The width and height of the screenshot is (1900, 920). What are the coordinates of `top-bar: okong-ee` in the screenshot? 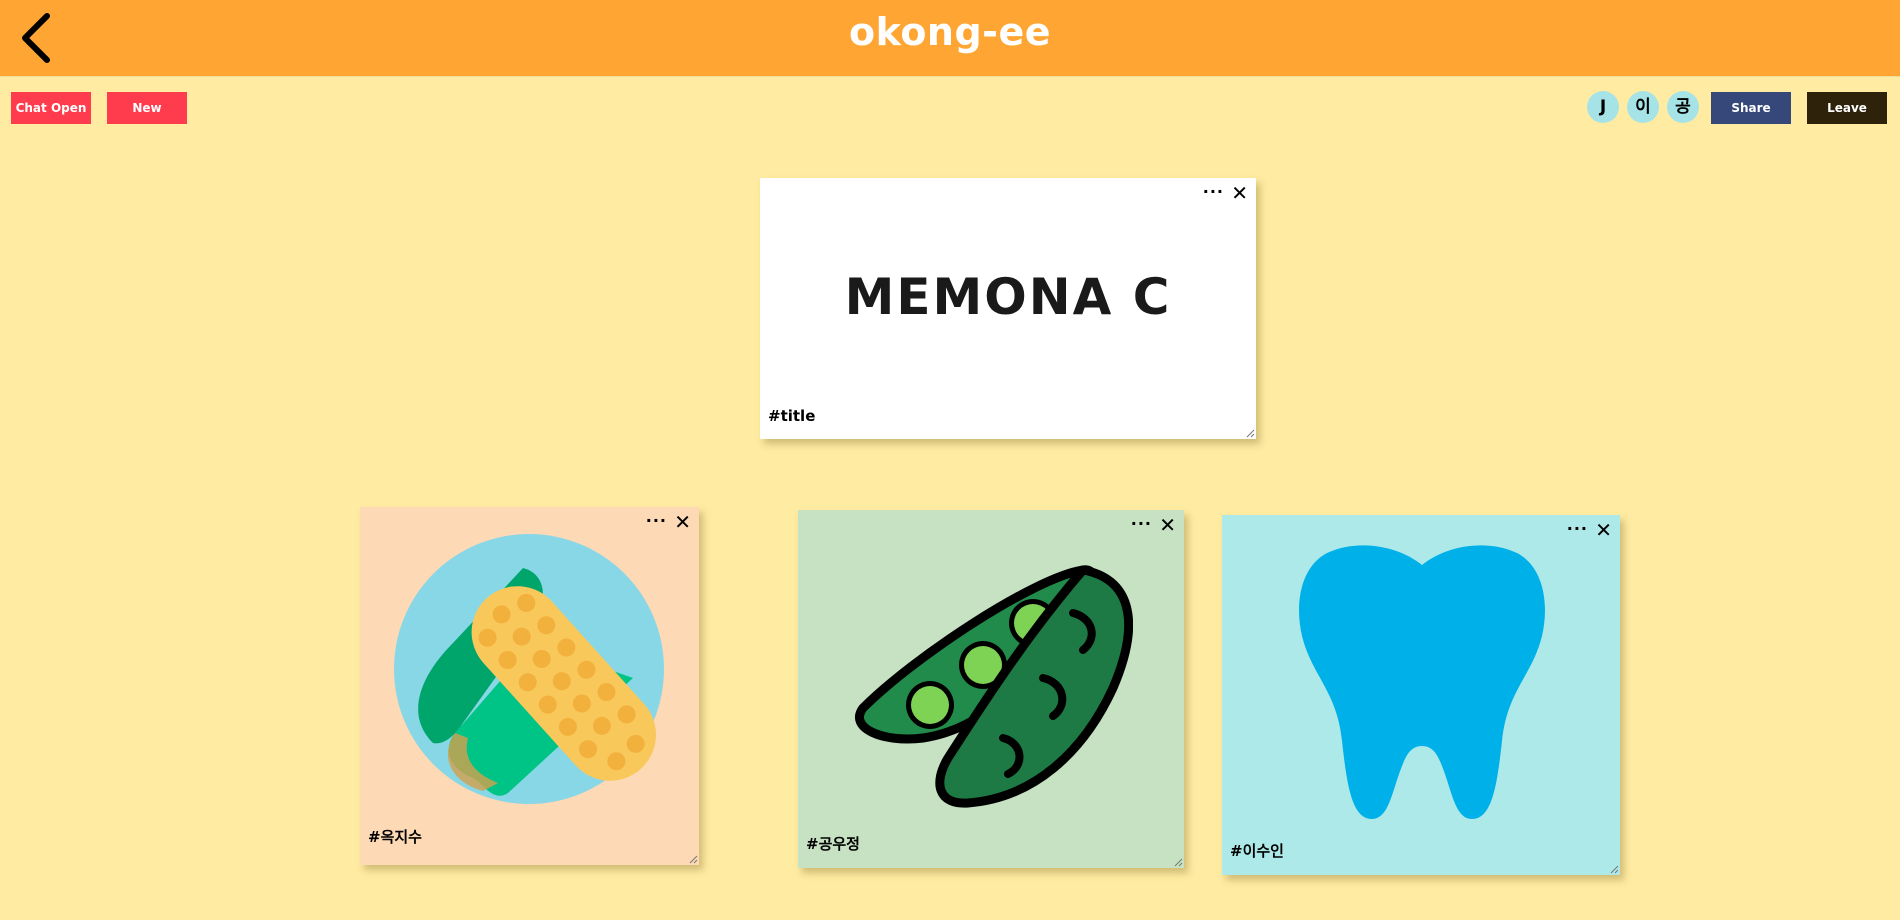 It's located at (950, 38).